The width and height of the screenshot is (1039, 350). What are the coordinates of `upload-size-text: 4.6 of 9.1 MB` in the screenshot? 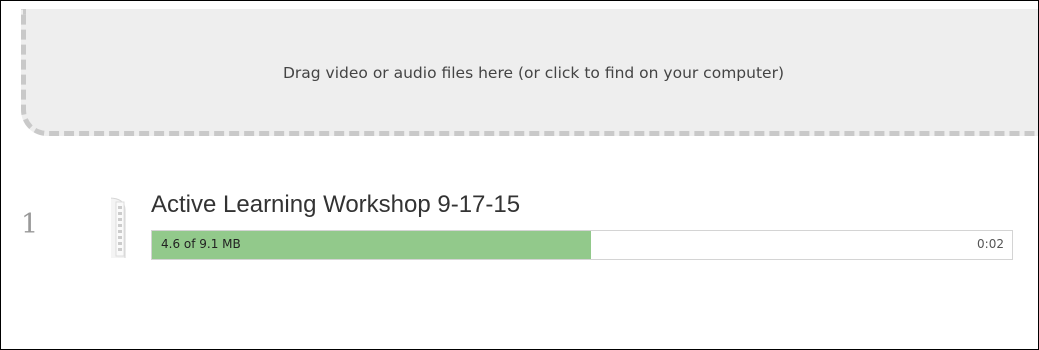 It's located at (201, 244).